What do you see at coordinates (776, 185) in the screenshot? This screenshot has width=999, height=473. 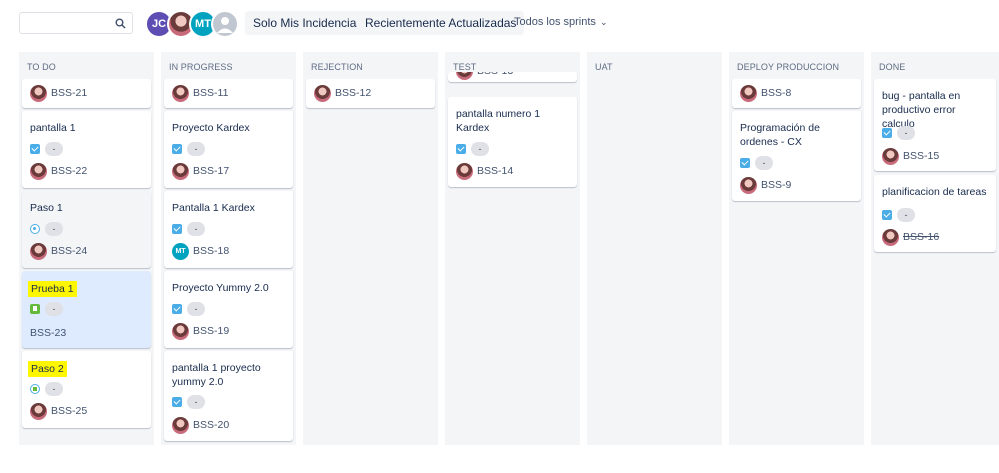 I see `issue-key: BSS-9` at bounding box center [776, 185].